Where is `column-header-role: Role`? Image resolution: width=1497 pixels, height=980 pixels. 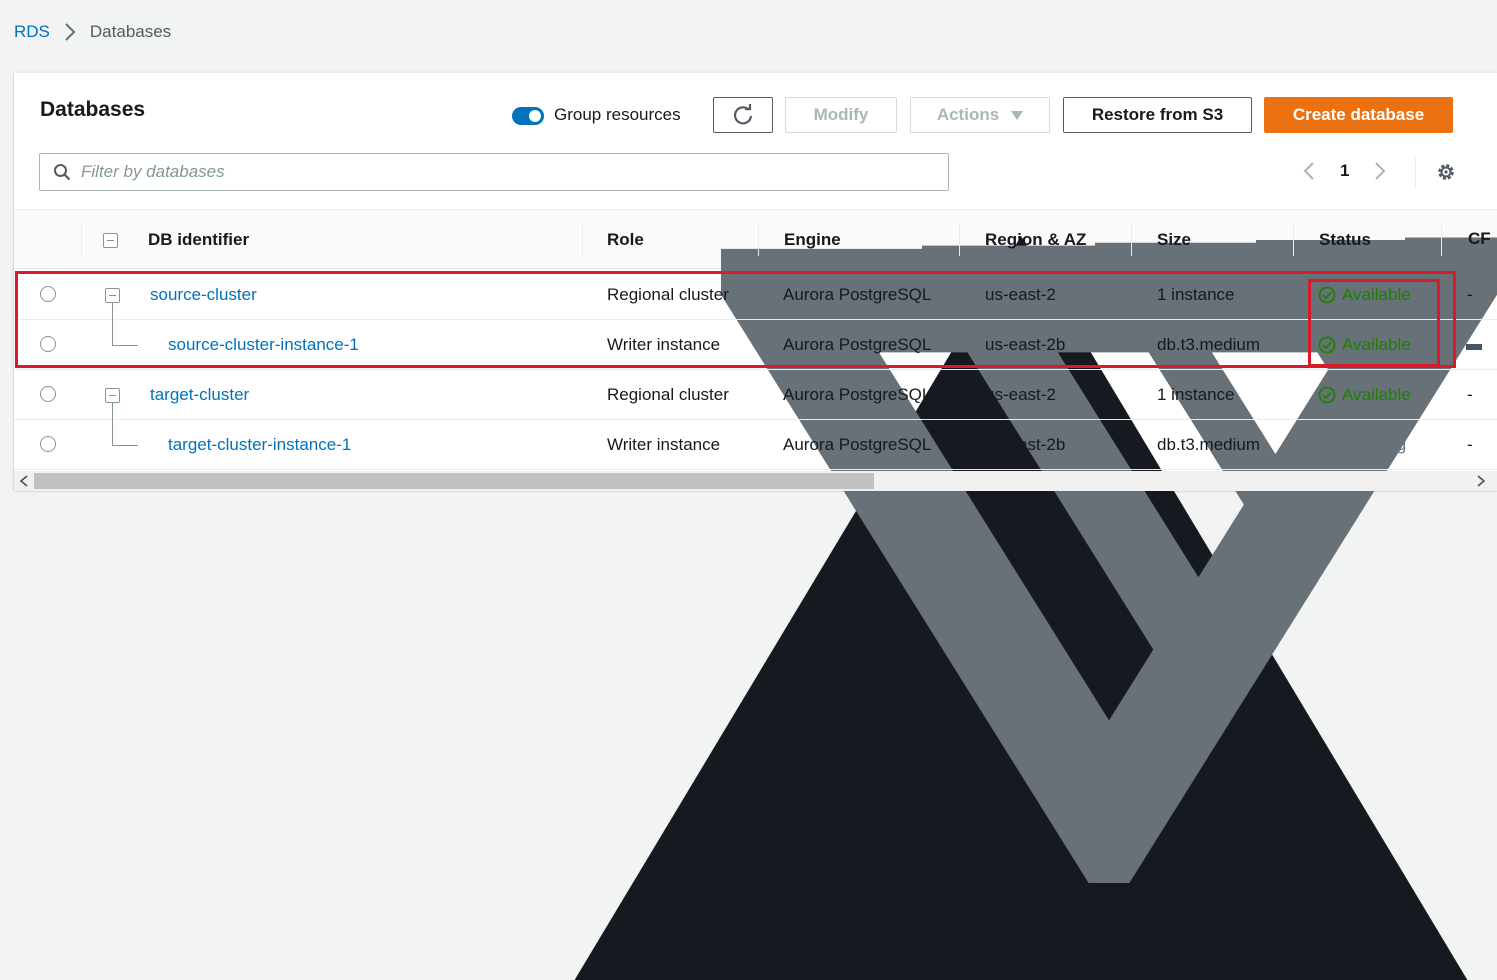 column-header-role: Role is located at coordinates (625, 240).